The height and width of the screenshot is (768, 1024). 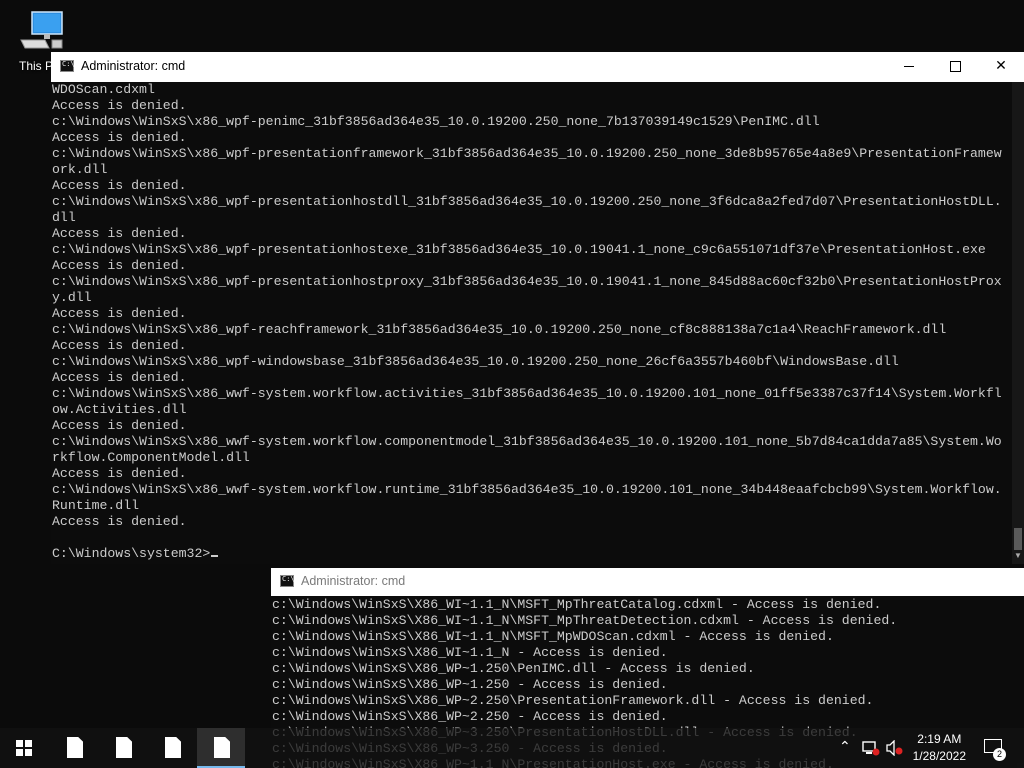 What do you see at coordinates (41, 30) in the screenshot?
I see `computer-icon` at bounding box center [41, 30].